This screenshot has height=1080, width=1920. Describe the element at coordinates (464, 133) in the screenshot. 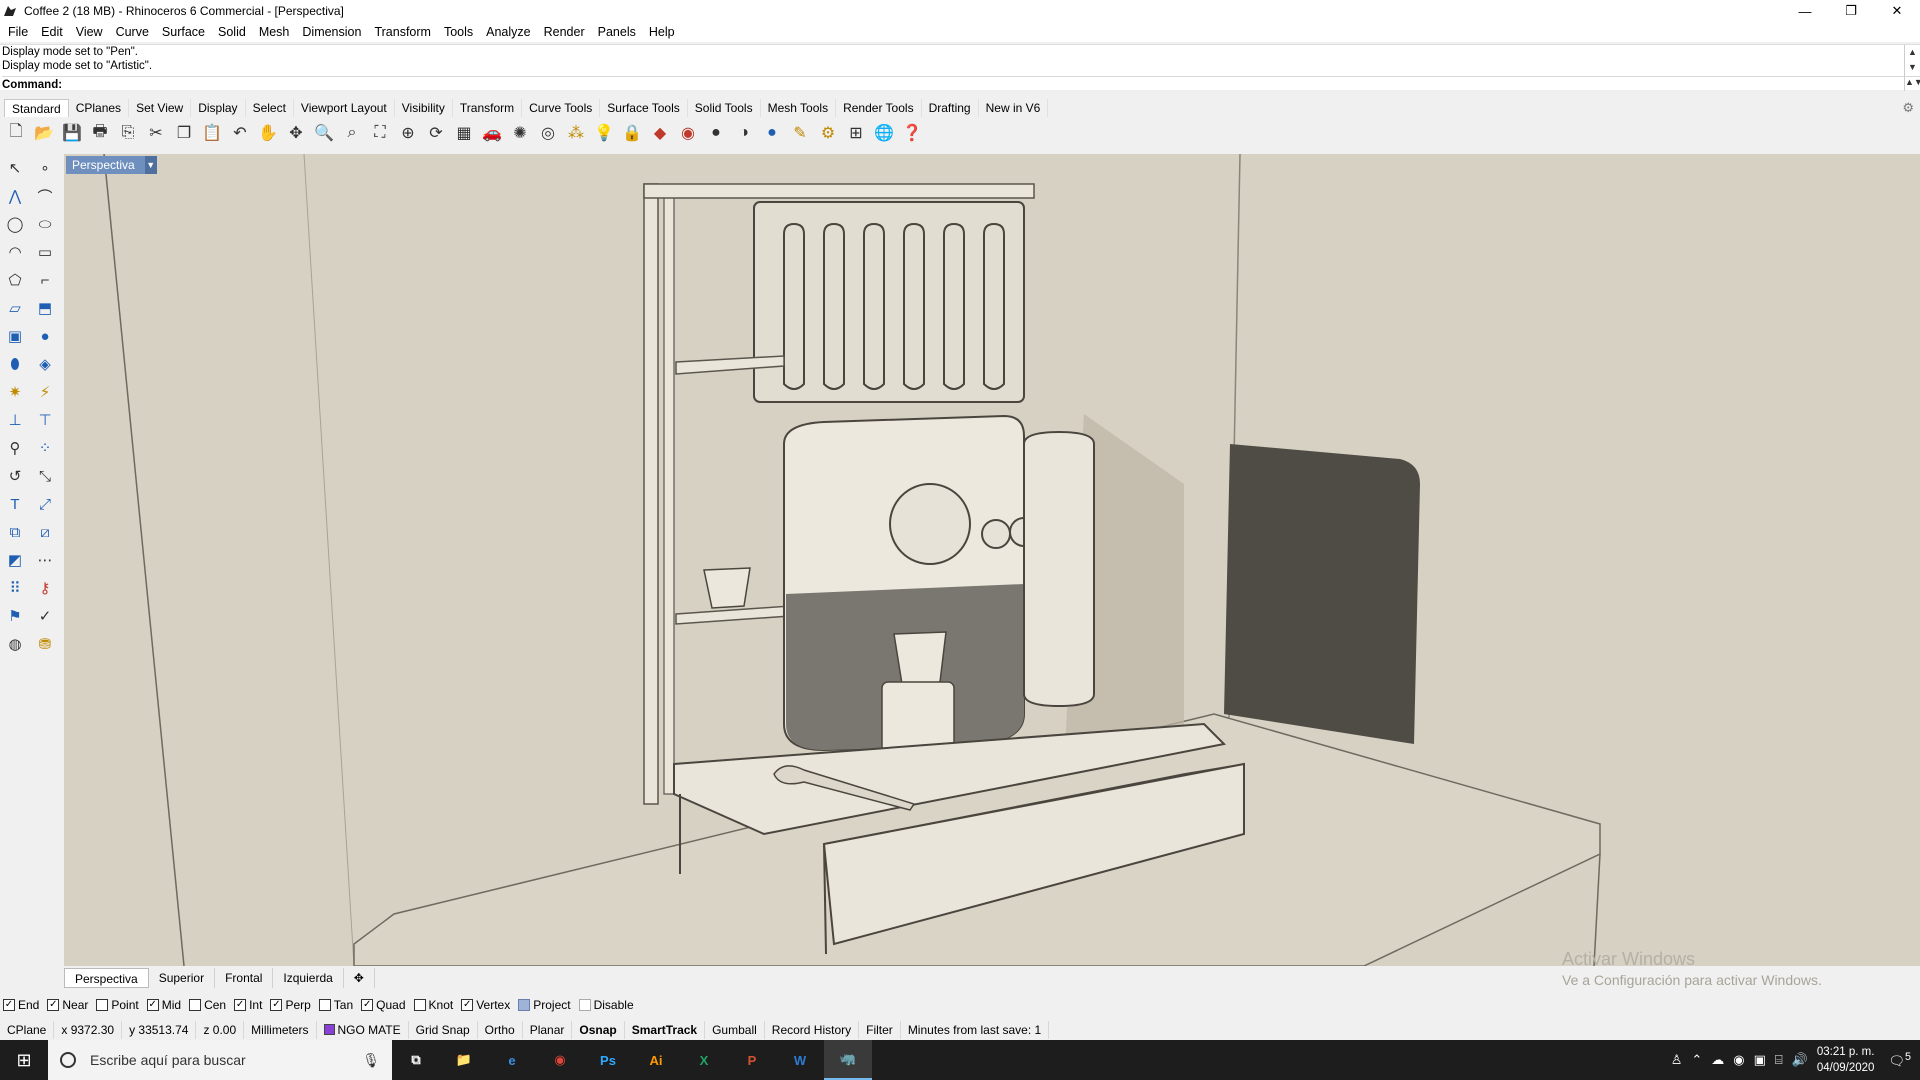

I see `viewport-layout-icon: ▦` at that location.